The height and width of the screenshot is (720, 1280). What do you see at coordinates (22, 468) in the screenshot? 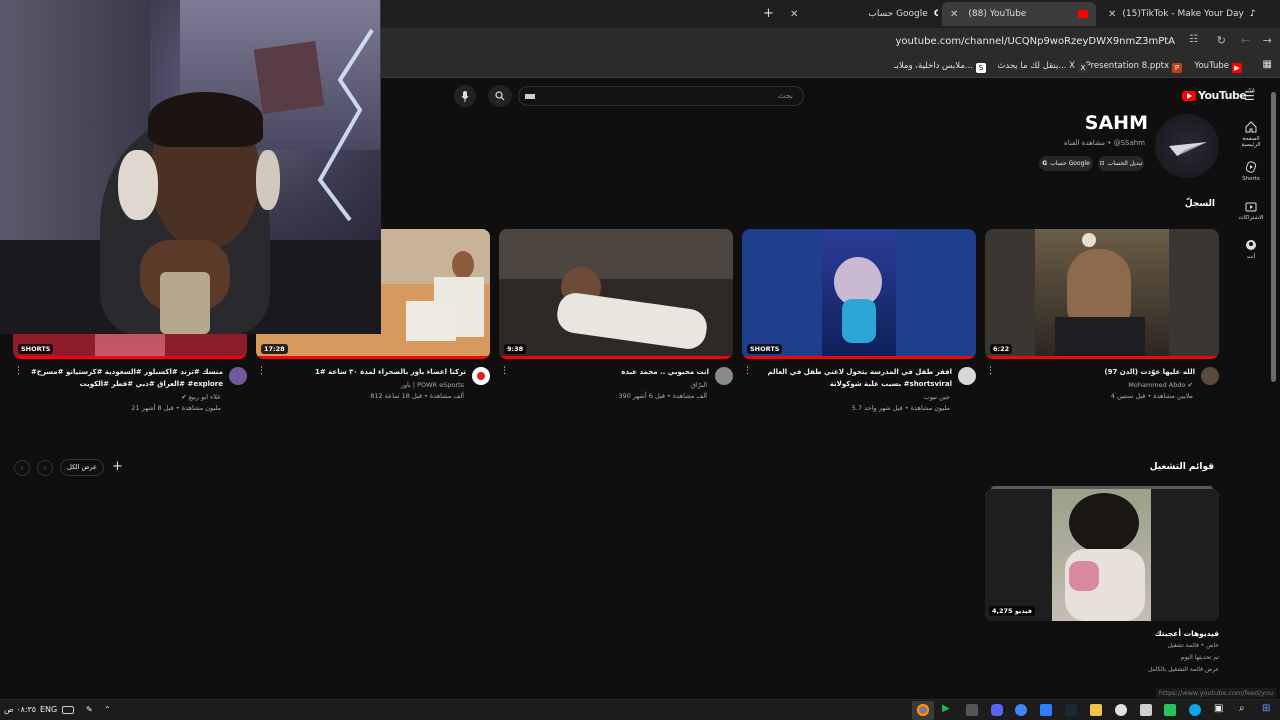
I see `scroll-left-button: ‹` at bounding box center [22, 468].